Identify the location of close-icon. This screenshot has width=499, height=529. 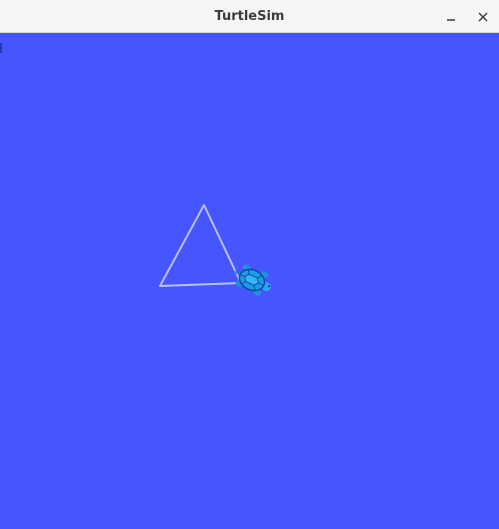
(483, 17).